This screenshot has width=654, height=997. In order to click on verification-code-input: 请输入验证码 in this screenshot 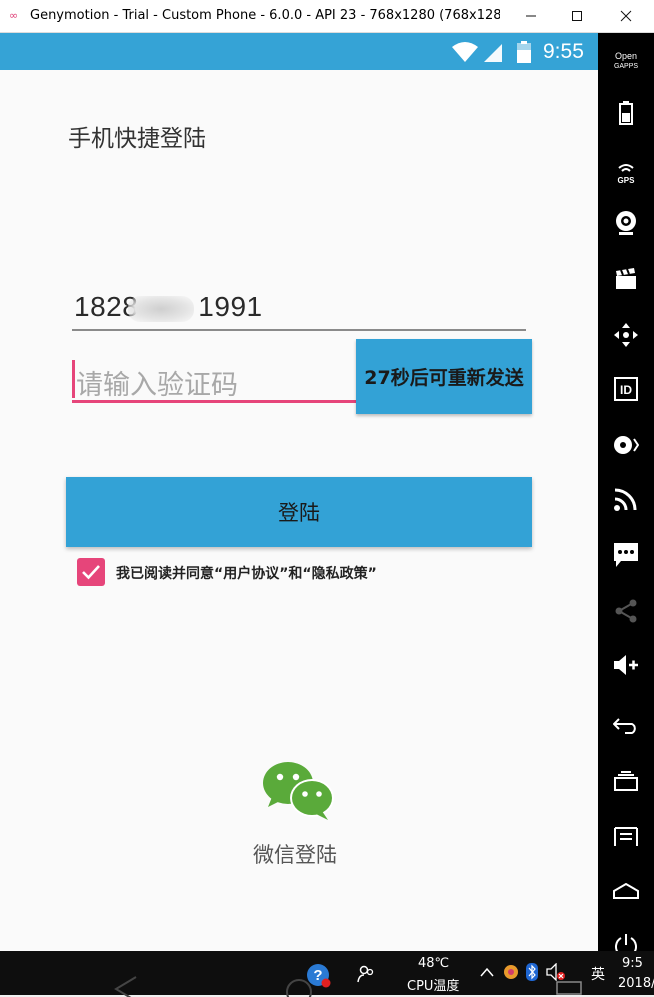, I will do `click(214, 380)`.